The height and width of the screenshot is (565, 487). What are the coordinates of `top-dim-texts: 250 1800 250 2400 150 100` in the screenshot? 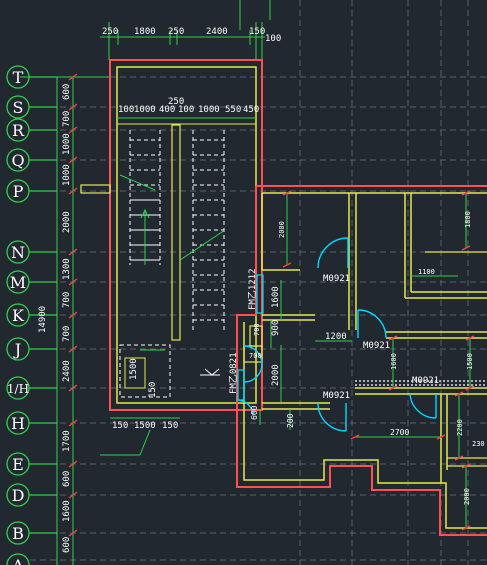 It's located at (191, 35).